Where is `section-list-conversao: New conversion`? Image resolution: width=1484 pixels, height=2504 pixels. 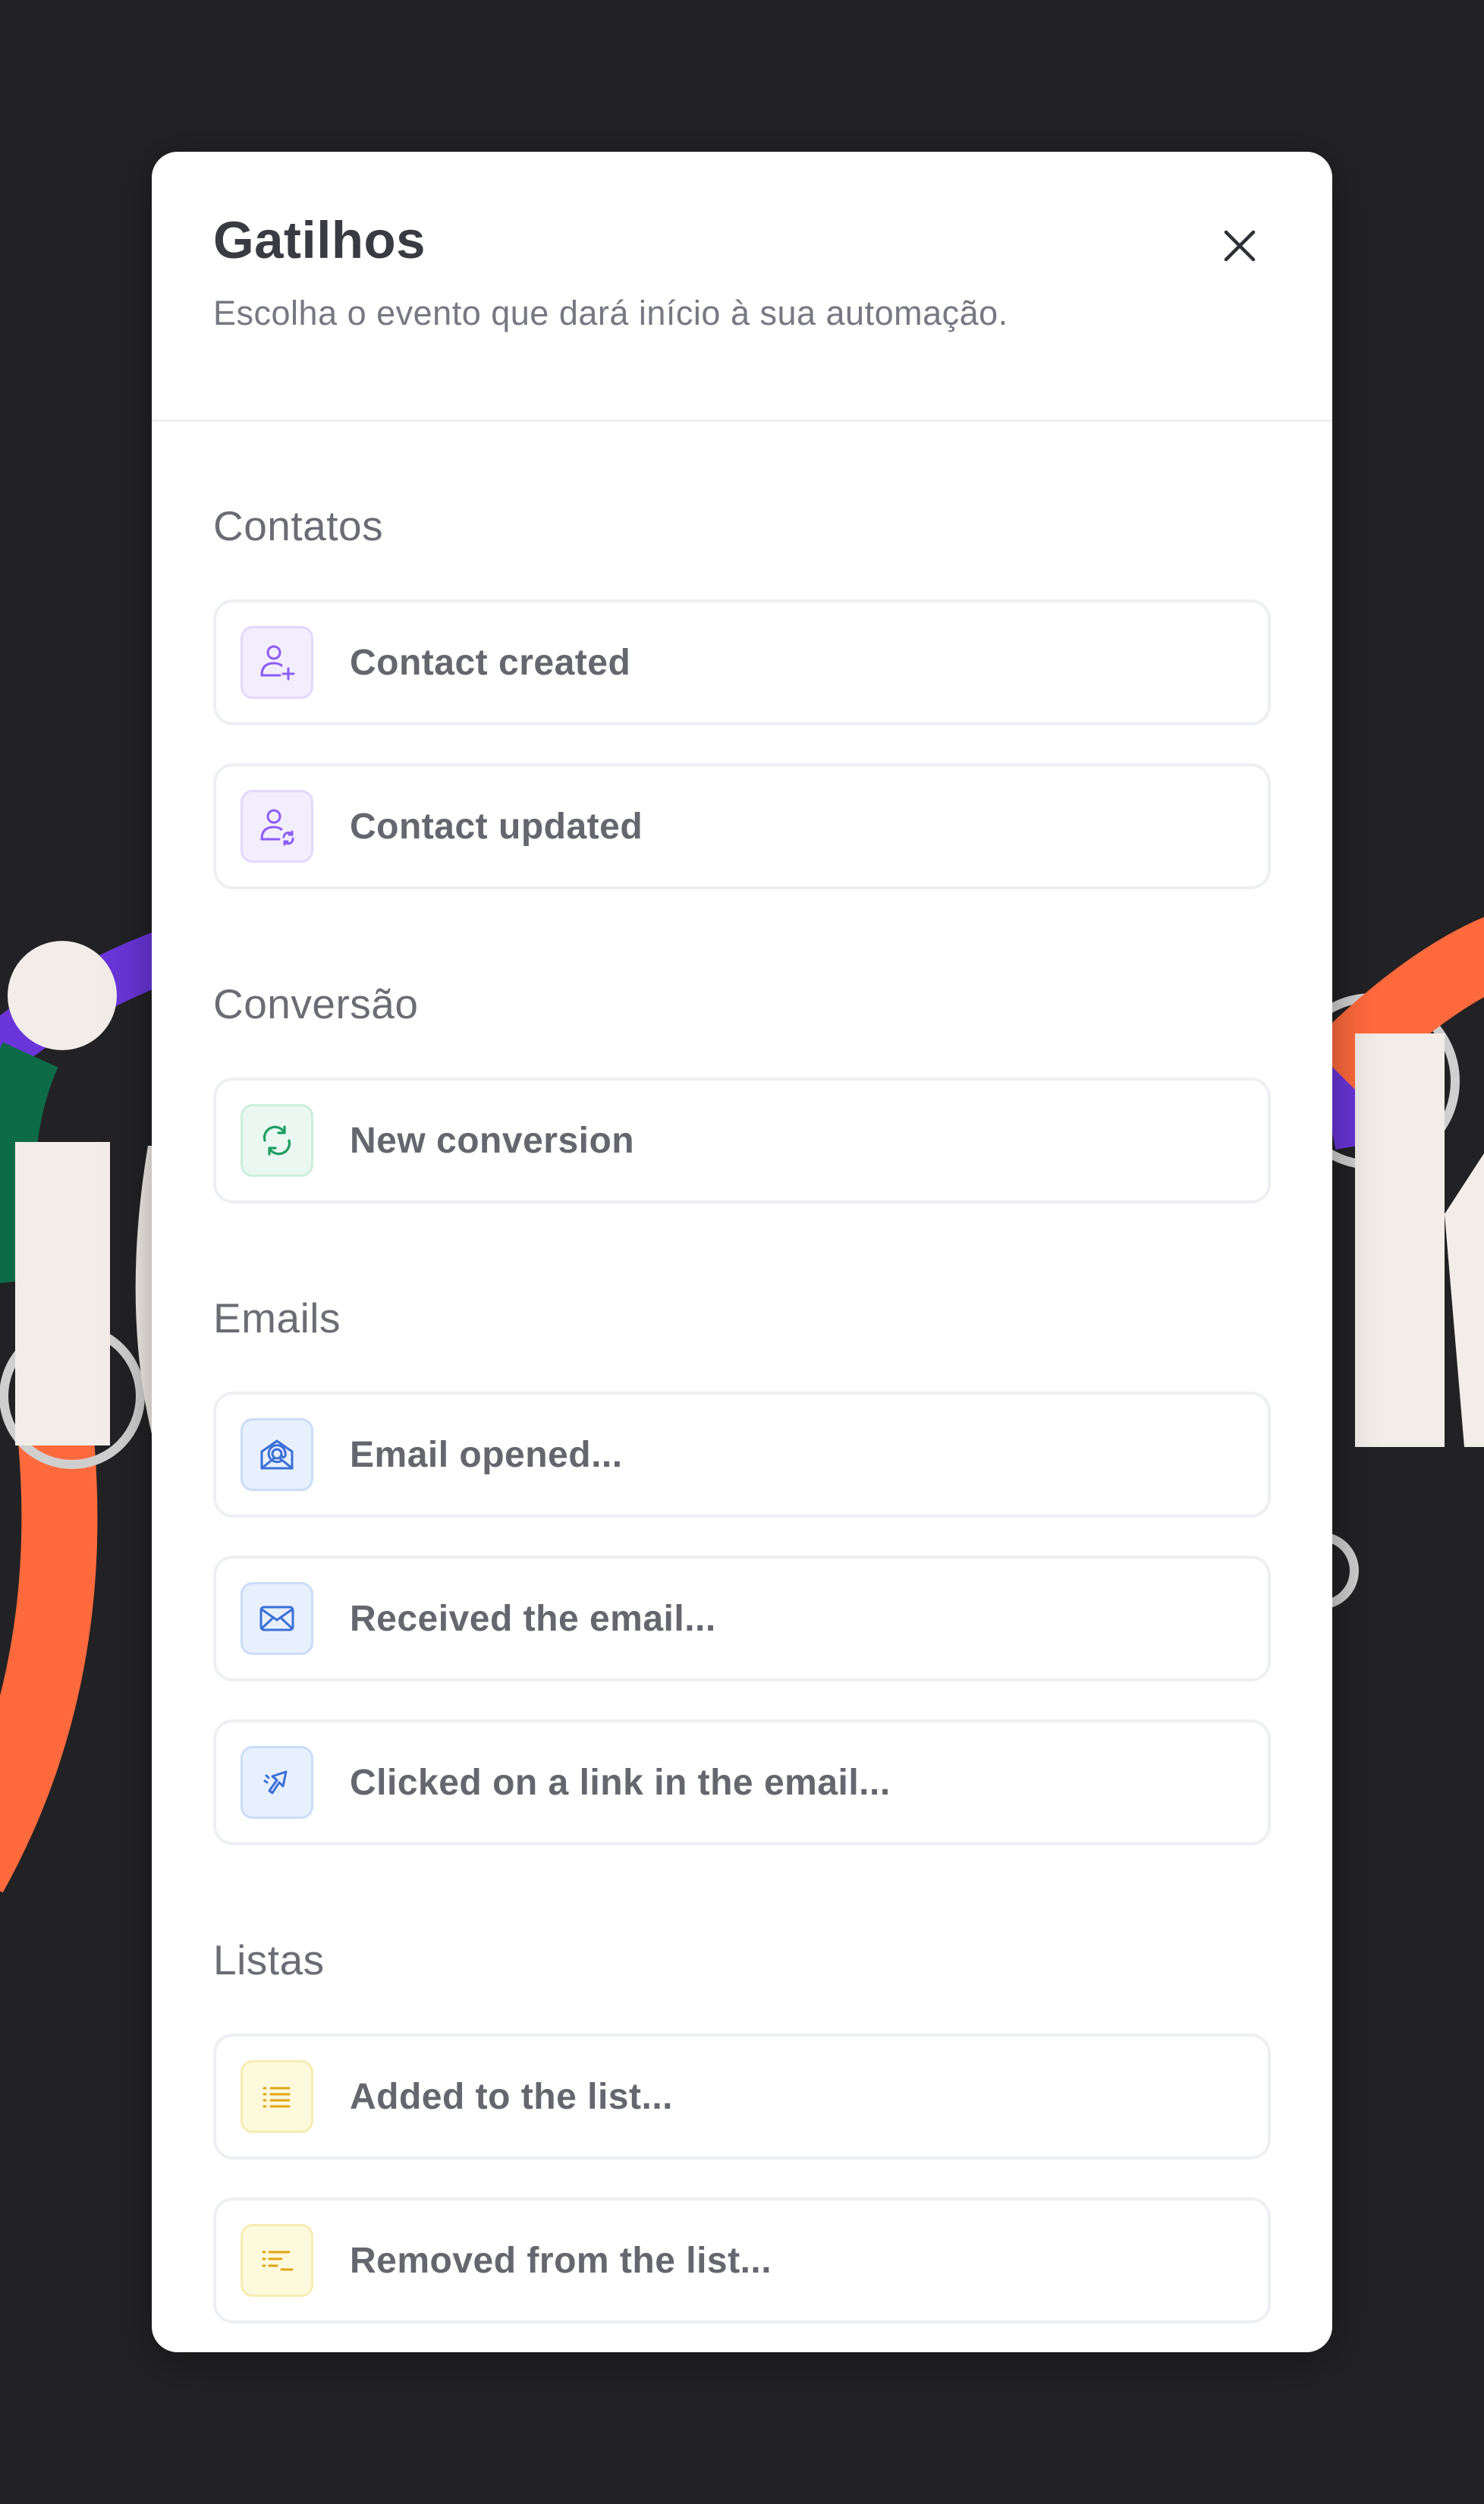
section-list-conversao: New conversion is located at coordinates (742, 1140).